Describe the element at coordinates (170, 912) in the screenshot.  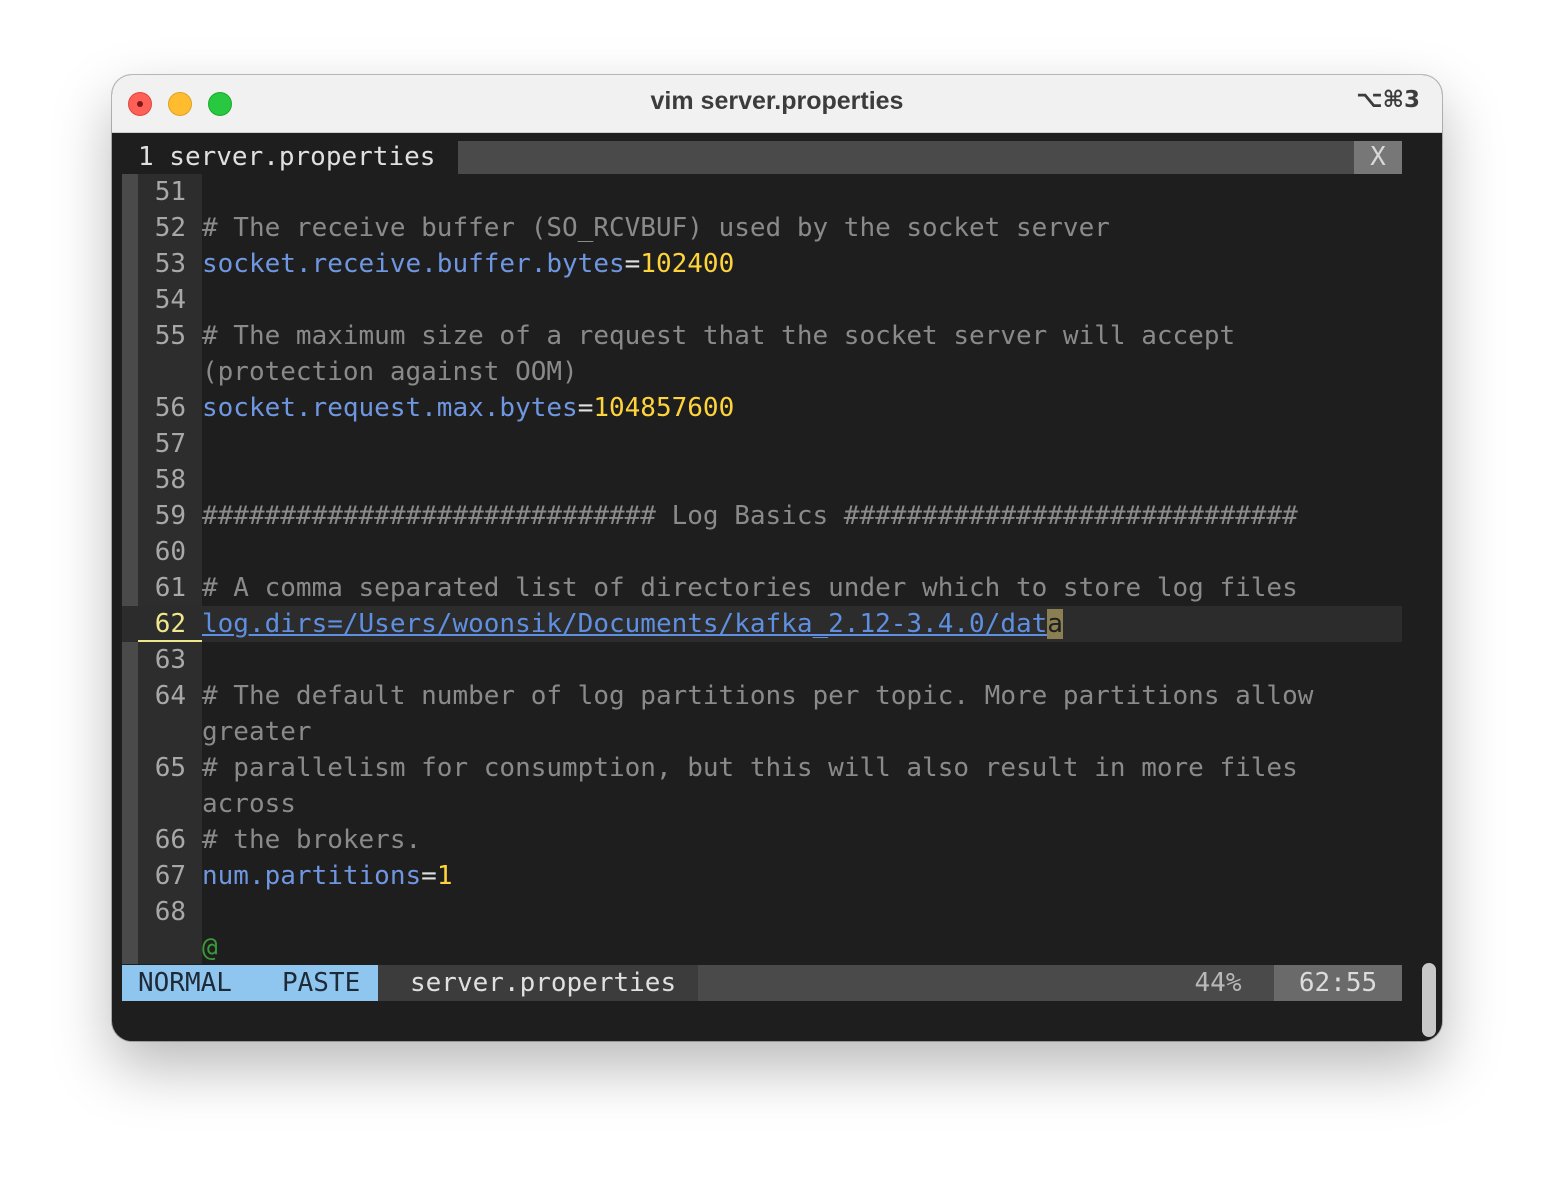
I see `line-number: 68` at that location.